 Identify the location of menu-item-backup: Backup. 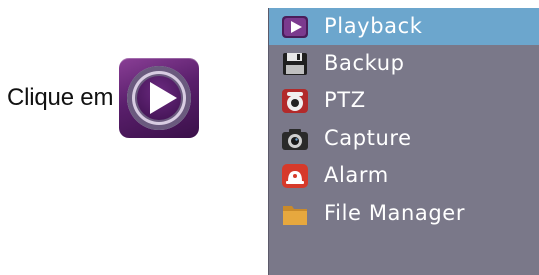
(404, 63).